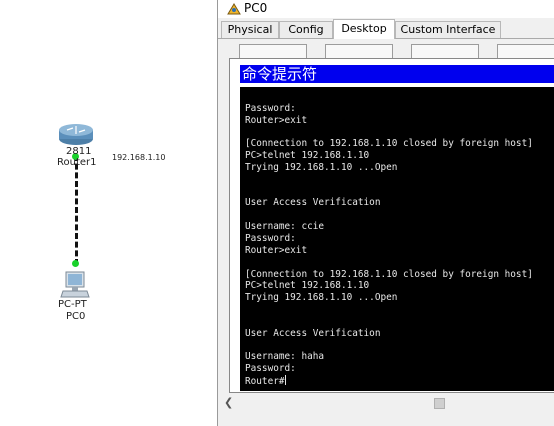  I want to click on router-model-label: 2811, so click(79, 151).